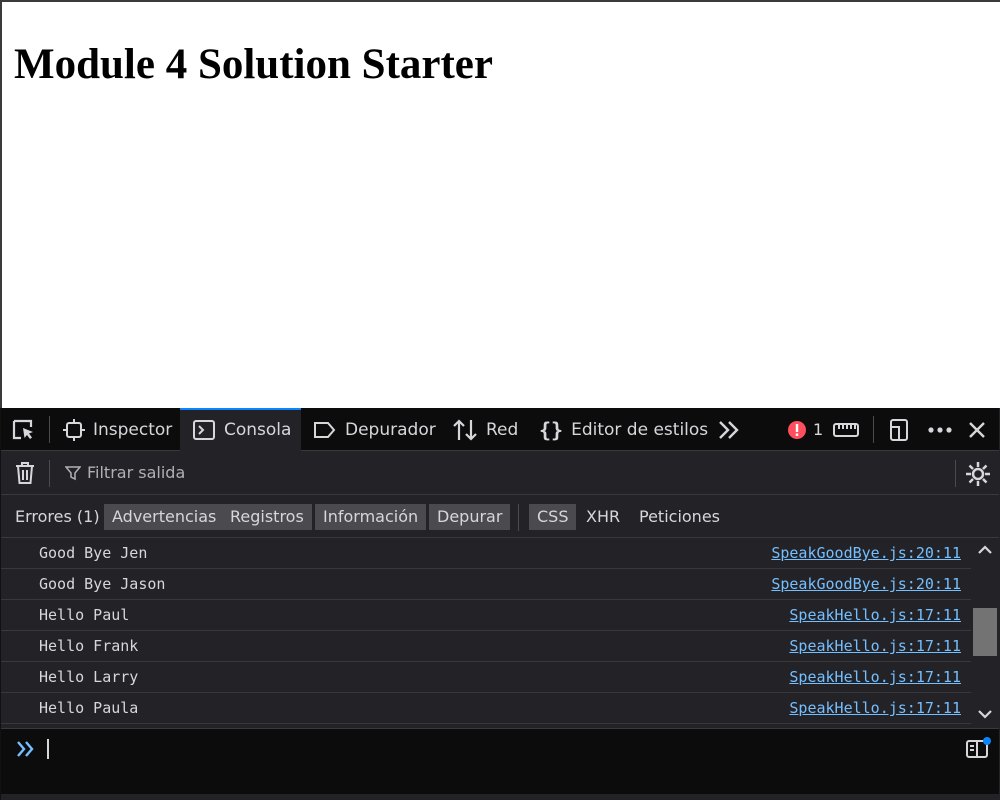 This screenshot has width=1000, height=800. I want to click on log-message: Hello Paula, so click(89, 708).